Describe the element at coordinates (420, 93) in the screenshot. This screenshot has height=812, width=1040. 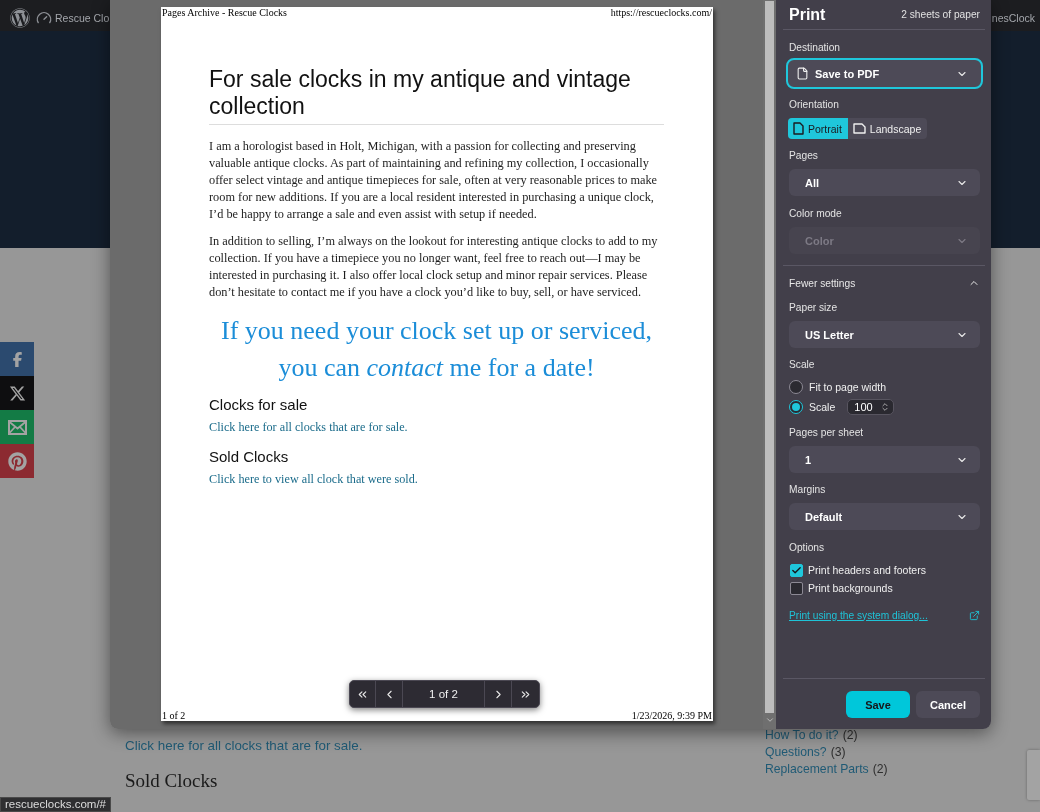
I see `page-title: For sale clocks in my antique and vintage collection` at that location.